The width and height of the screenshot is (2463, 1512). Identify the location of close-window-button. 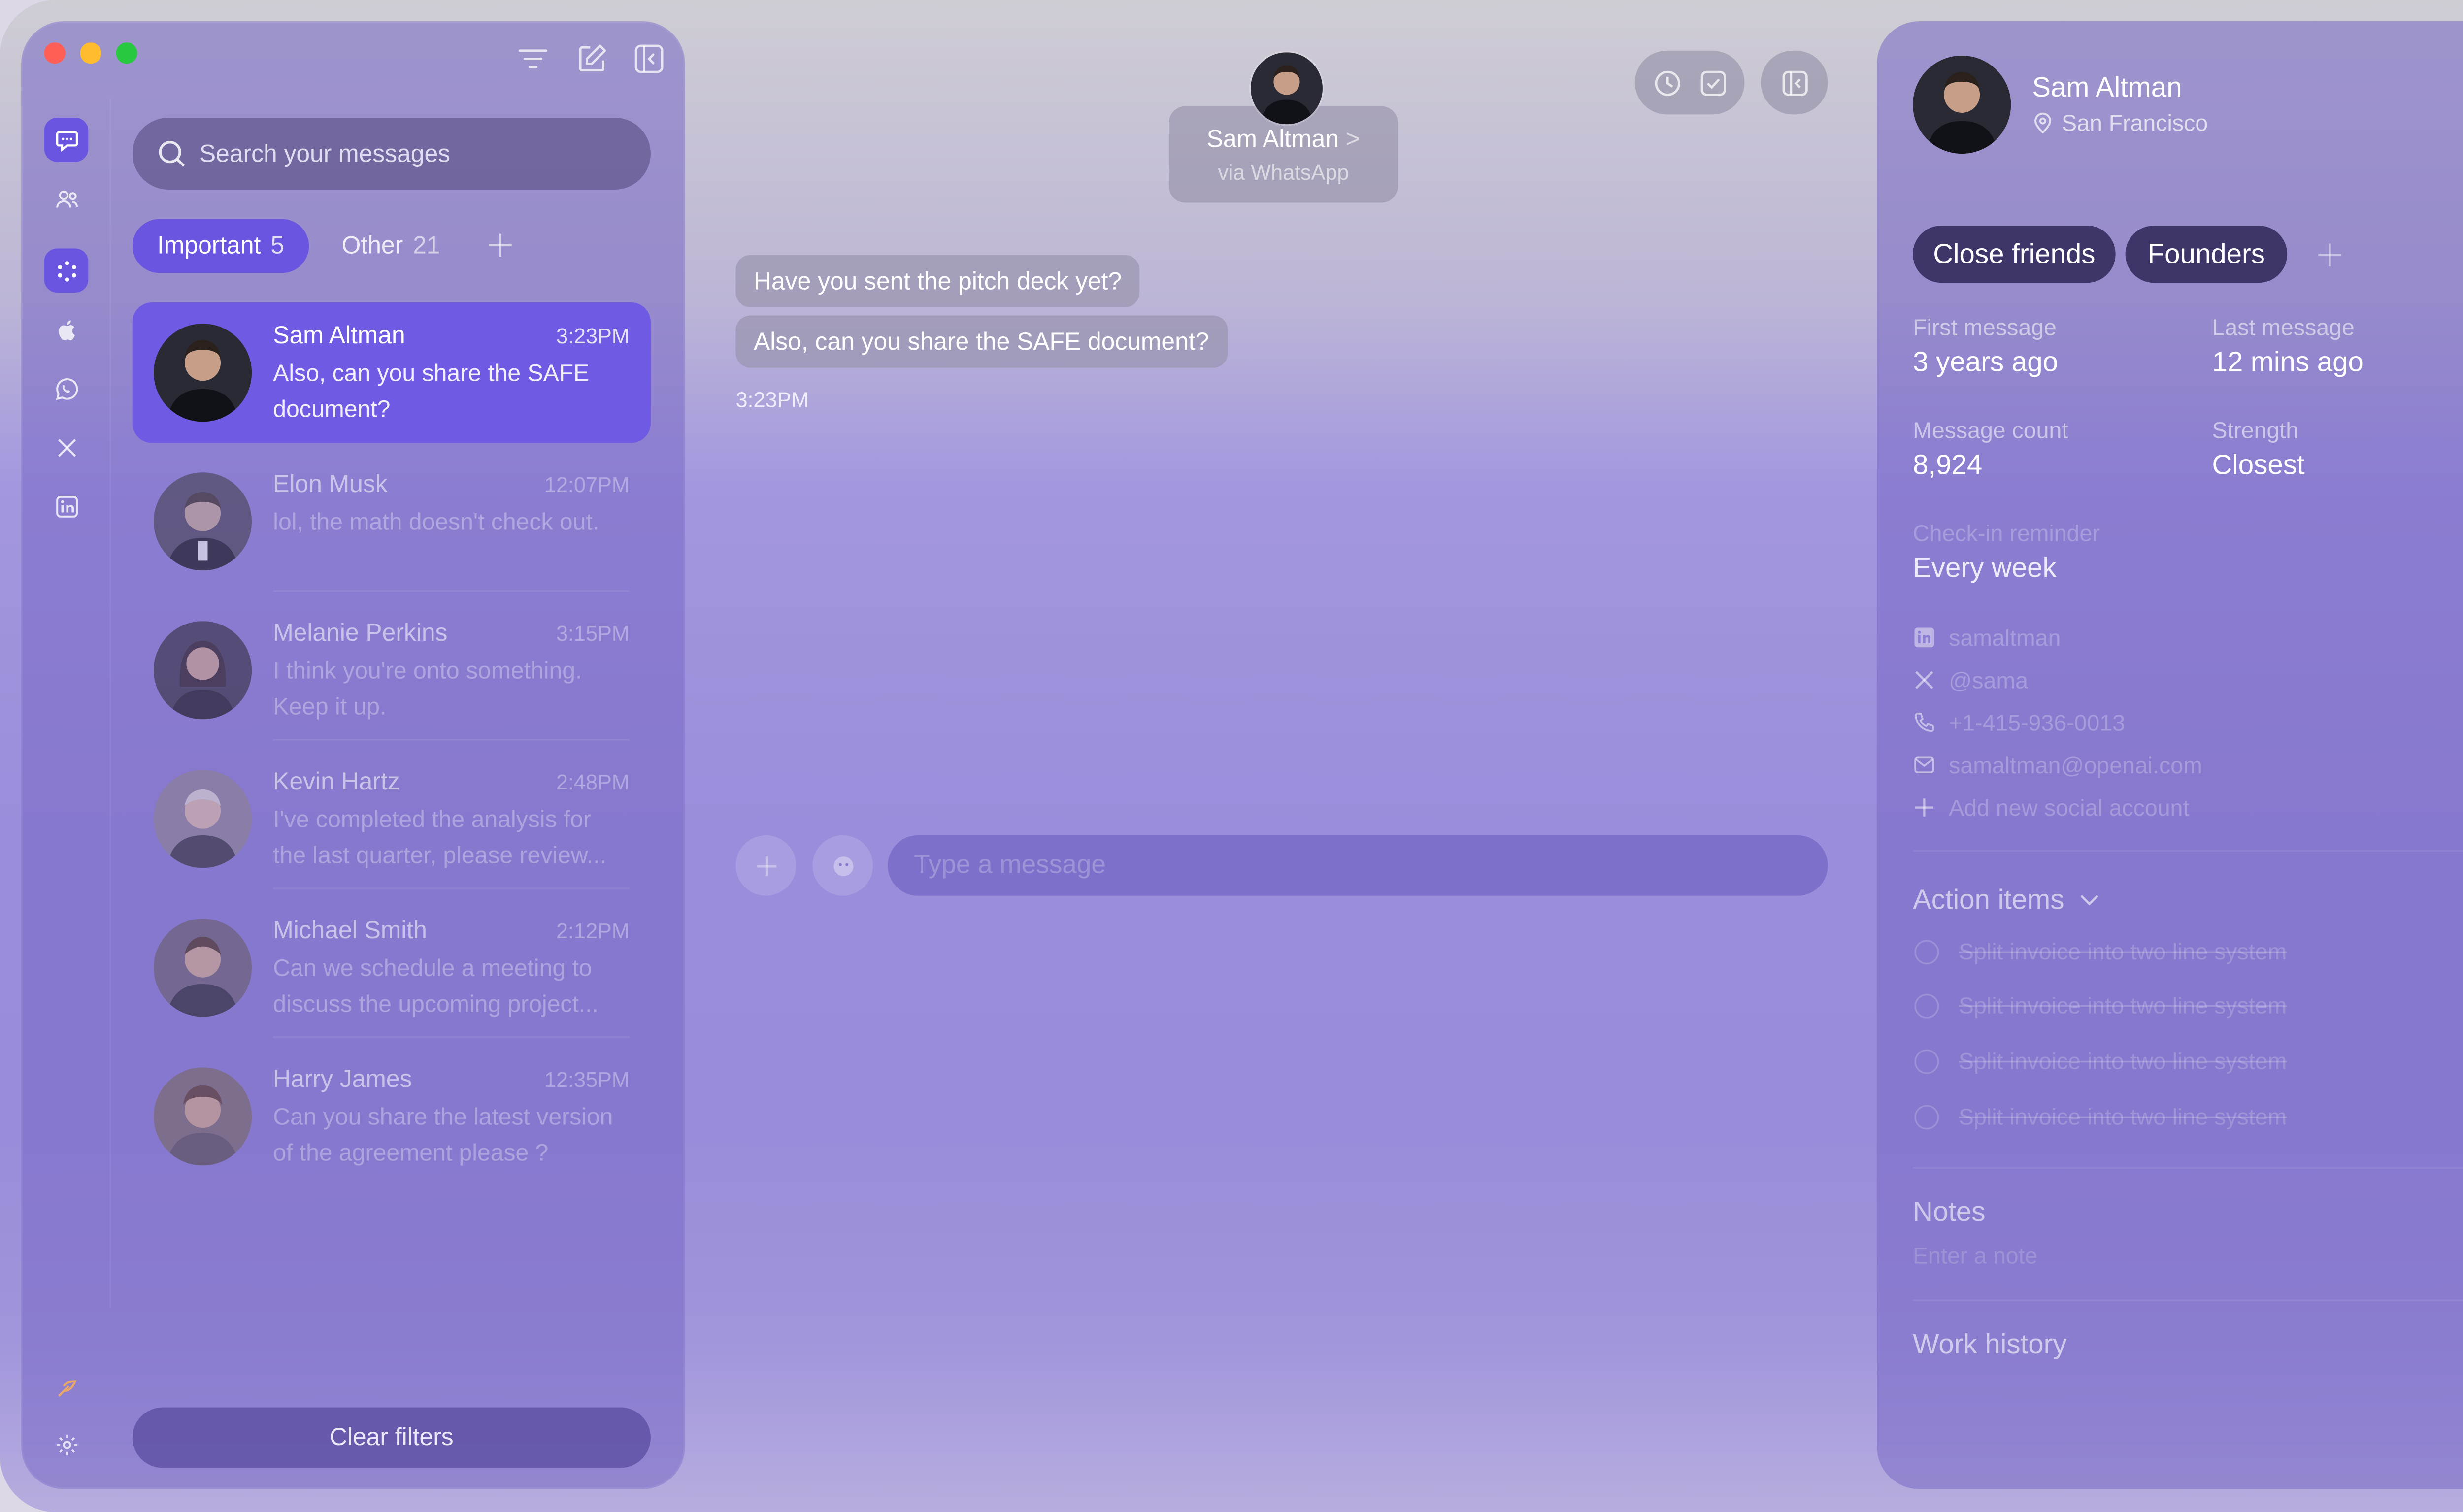
(55, 53).